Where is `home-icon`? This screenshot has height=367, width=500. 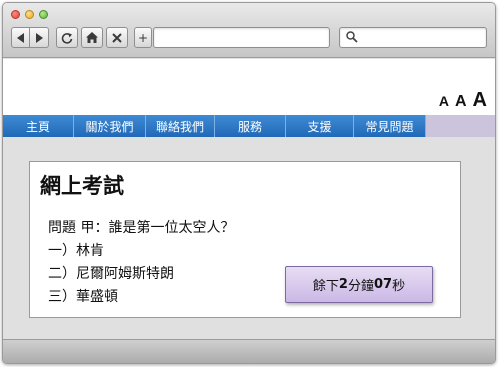
home-icon is located at coordinates (92, 37).